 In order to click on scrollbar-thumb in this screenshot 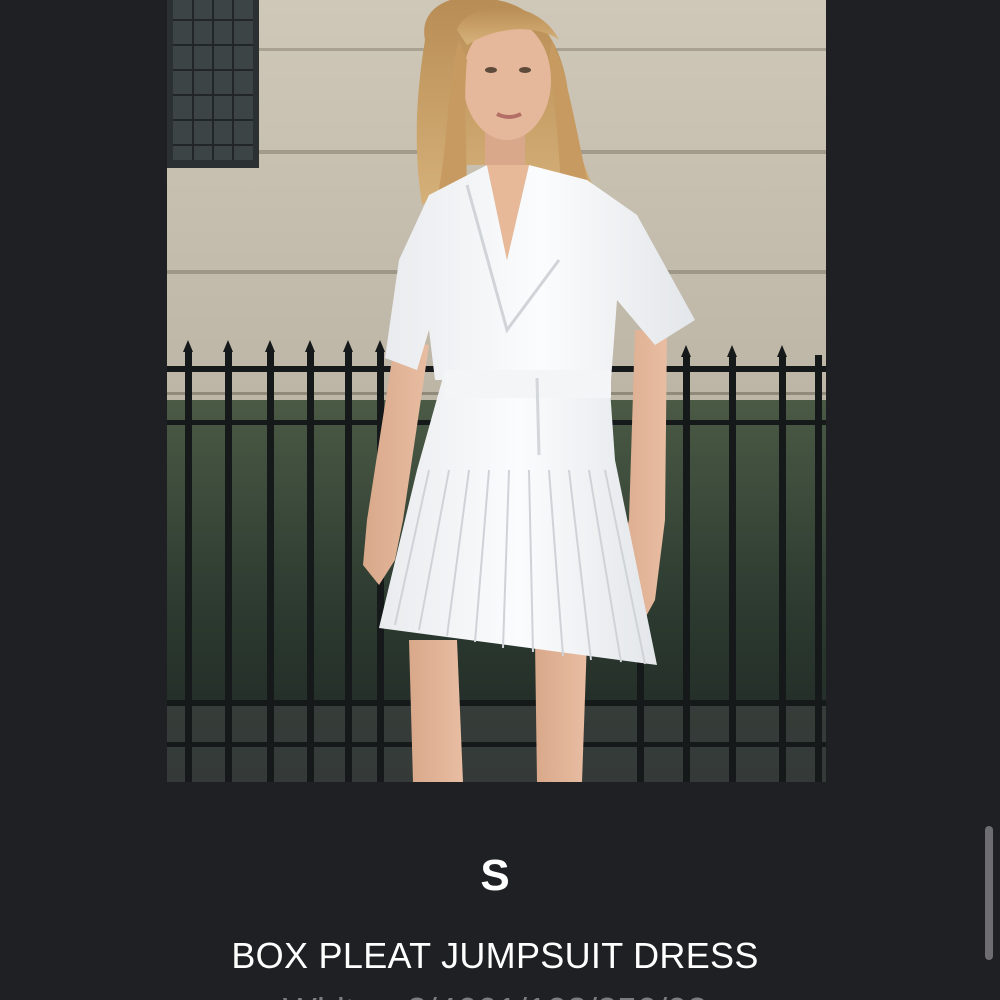, I will do `click(989, 893)`.